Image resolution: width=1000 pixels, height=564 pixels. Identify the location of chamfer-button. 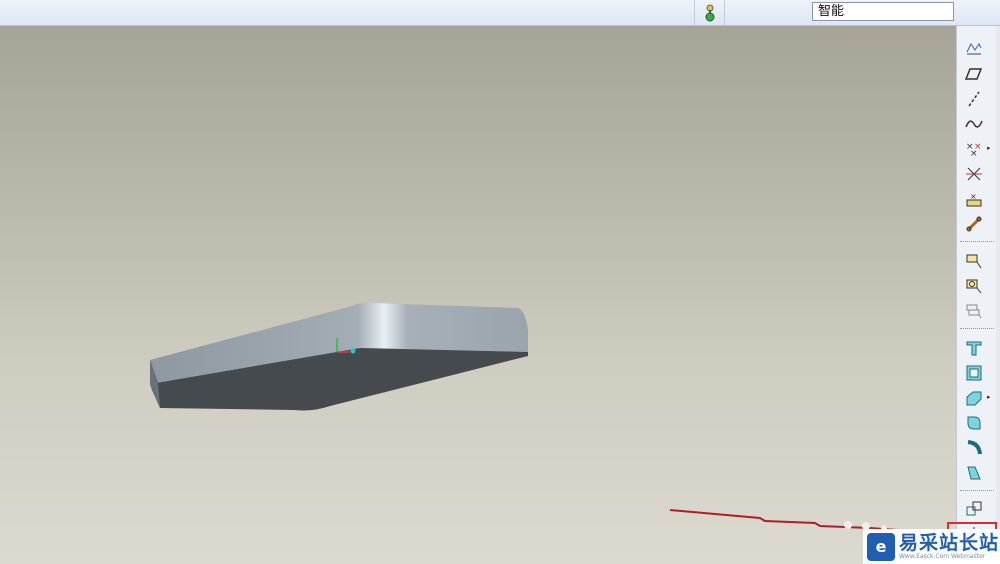
(974, 448).